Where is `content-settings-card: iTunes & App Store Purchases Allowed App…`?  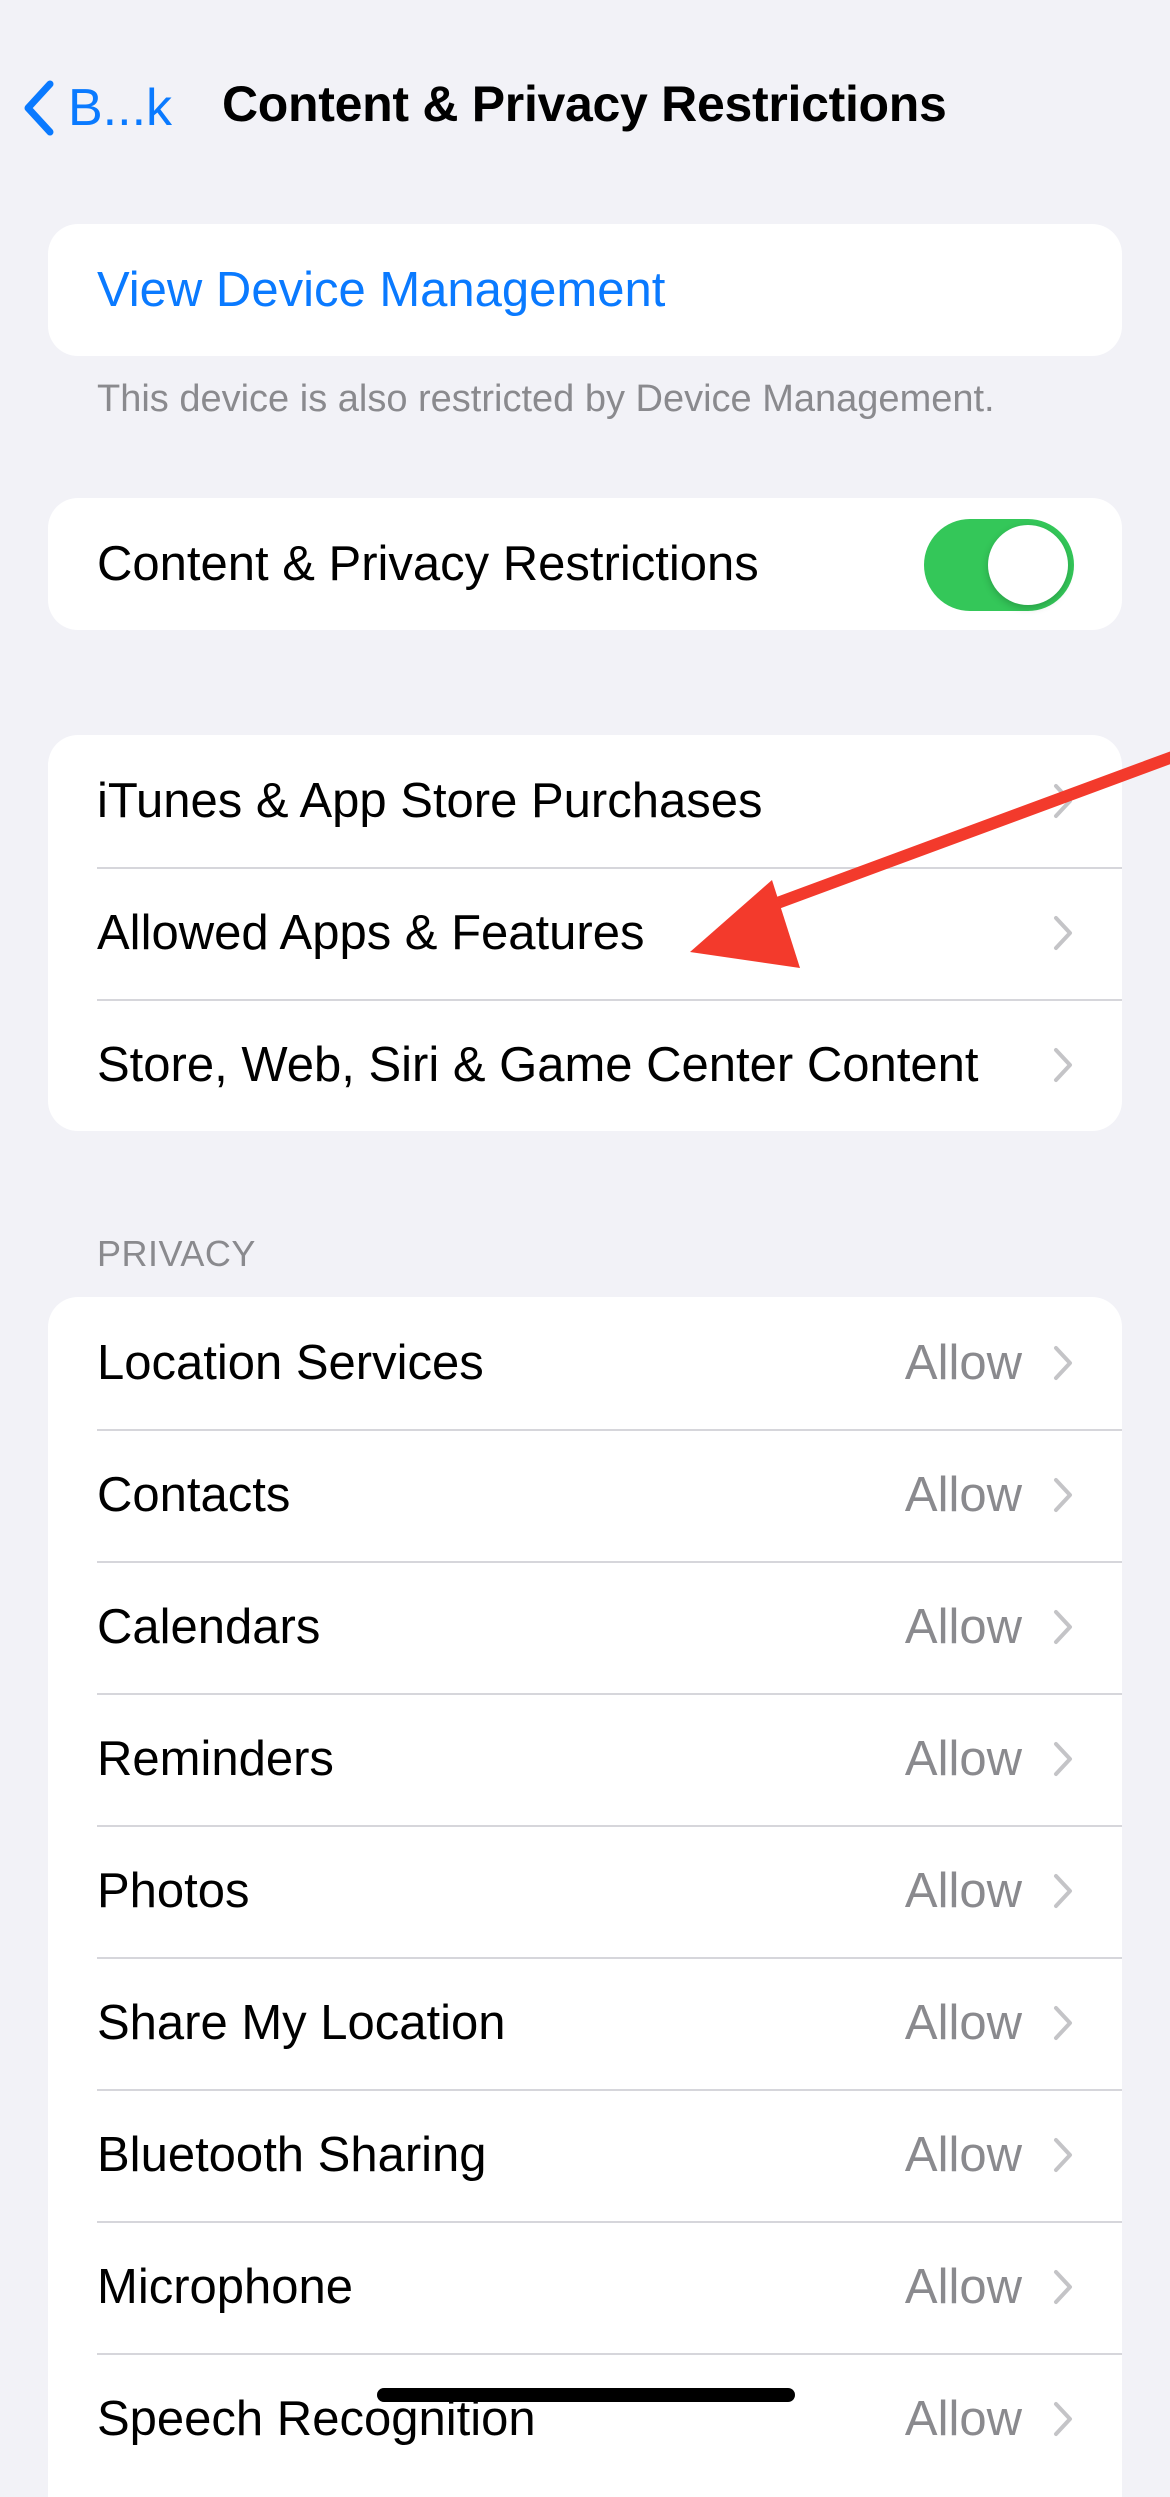 content-settings-card: iTunes & App Store Purchases Allowed App… is located at coordinates (585, 933).